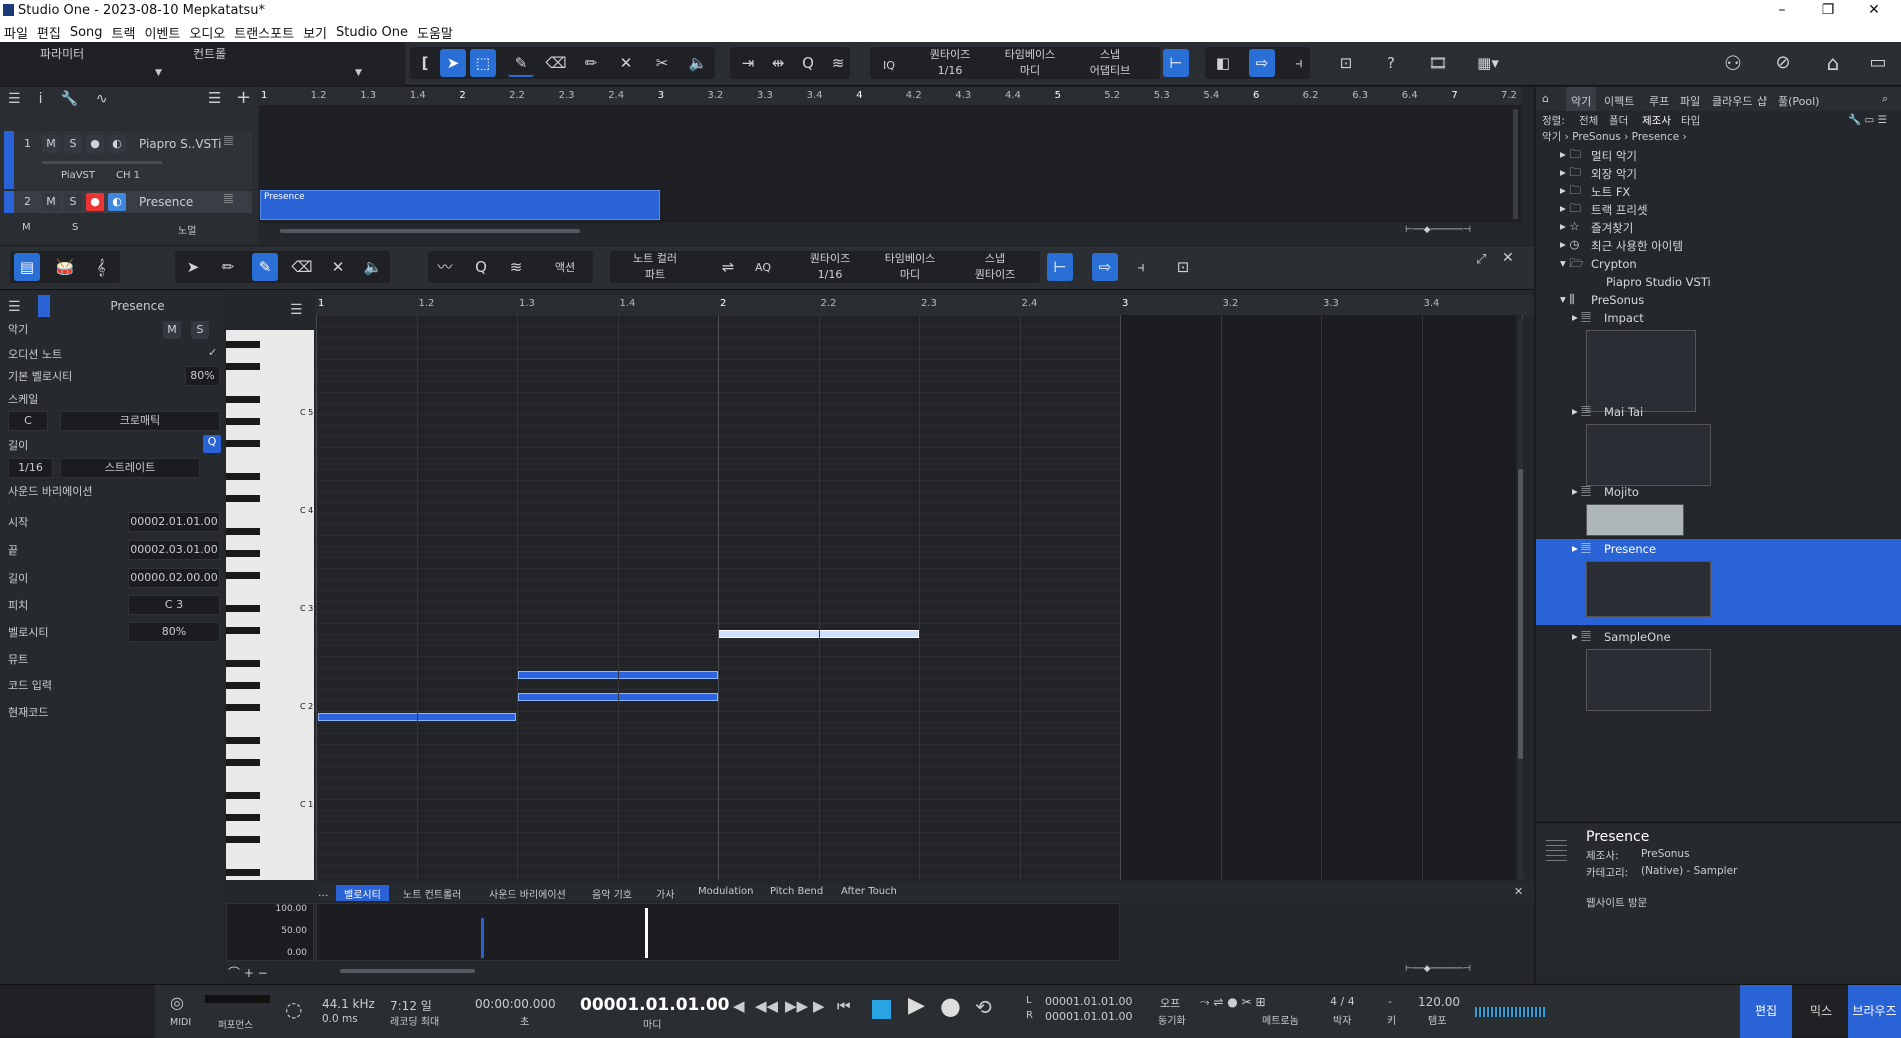 The width and height of the screenshot is (1901, 1038). I want to click on pin-icon: ▭, so click(1878, 63).